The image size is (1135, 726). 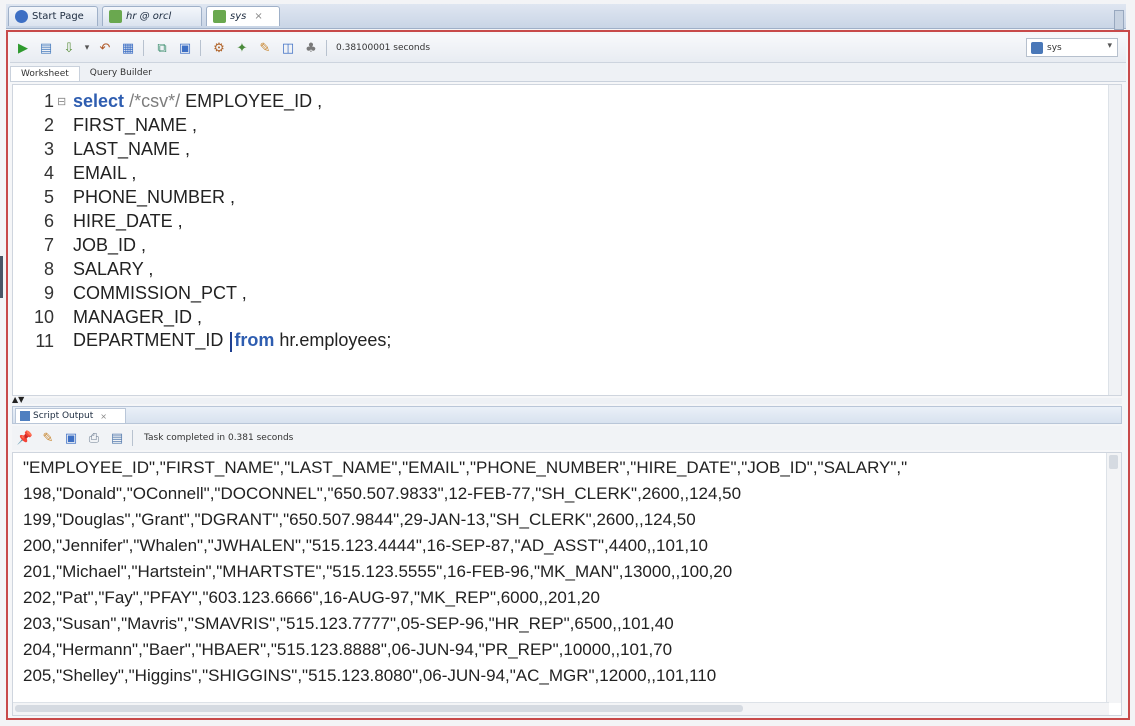 I want to click on editor-line: 9 COMMISSION_PCT ,, so click(x=145, y=292).